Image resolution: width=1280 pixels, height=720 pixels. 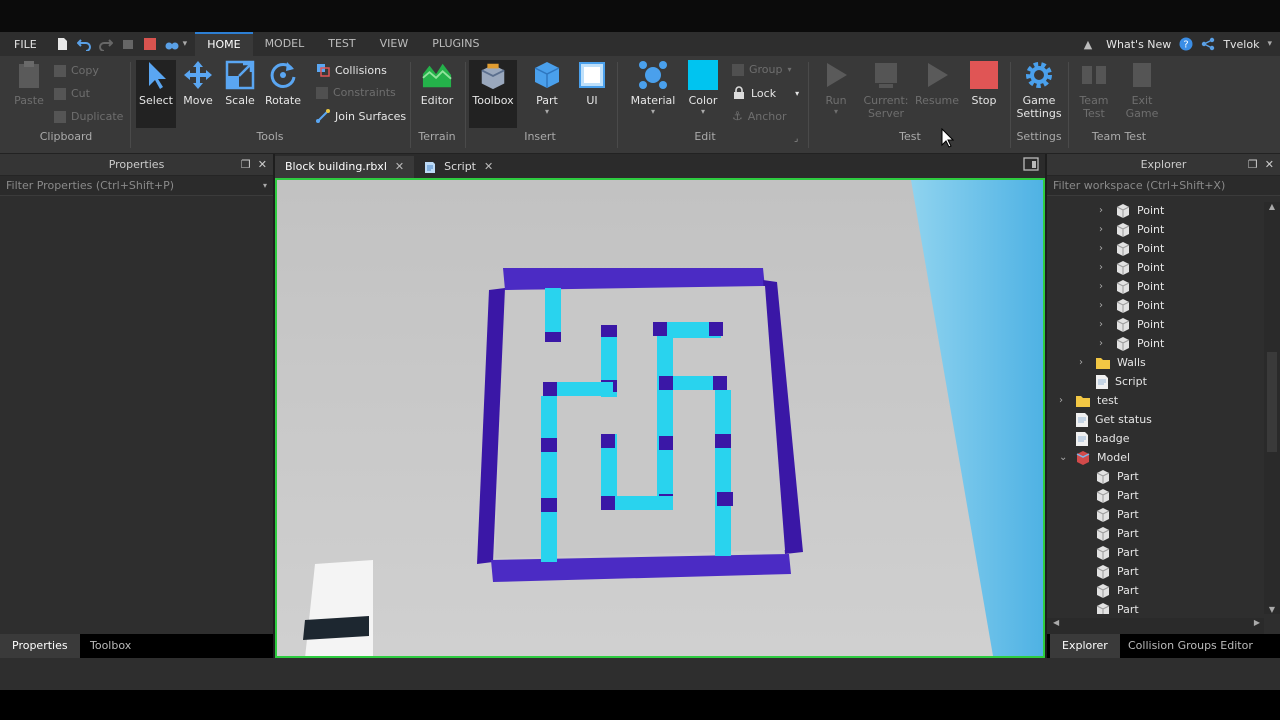 What do you see at coordinates (836, 111) in the screenshot?
I see `run-dropdown-icon: ▾` at bounding box center [836, 111].